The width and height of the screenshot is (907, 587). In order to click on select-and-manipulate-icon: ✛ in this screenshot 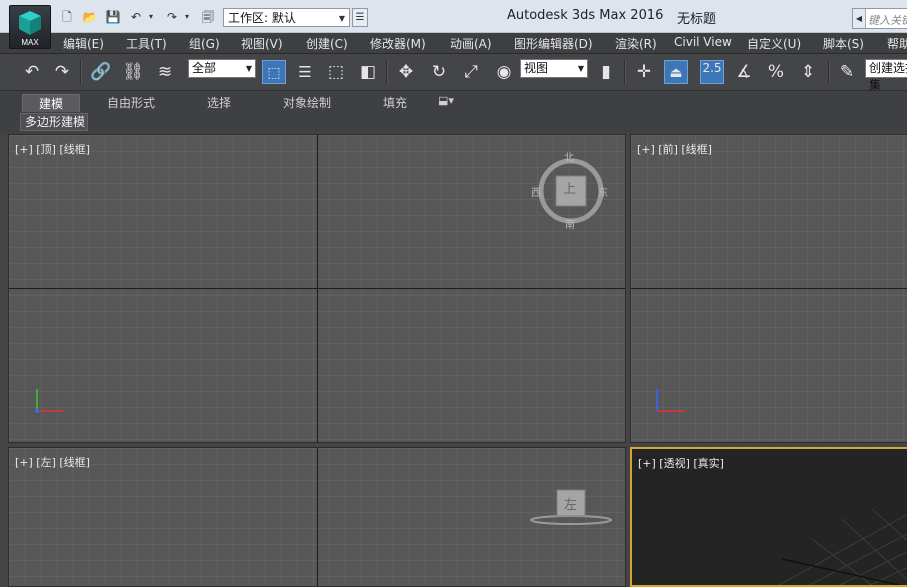, I will do `click(644, 72)`.